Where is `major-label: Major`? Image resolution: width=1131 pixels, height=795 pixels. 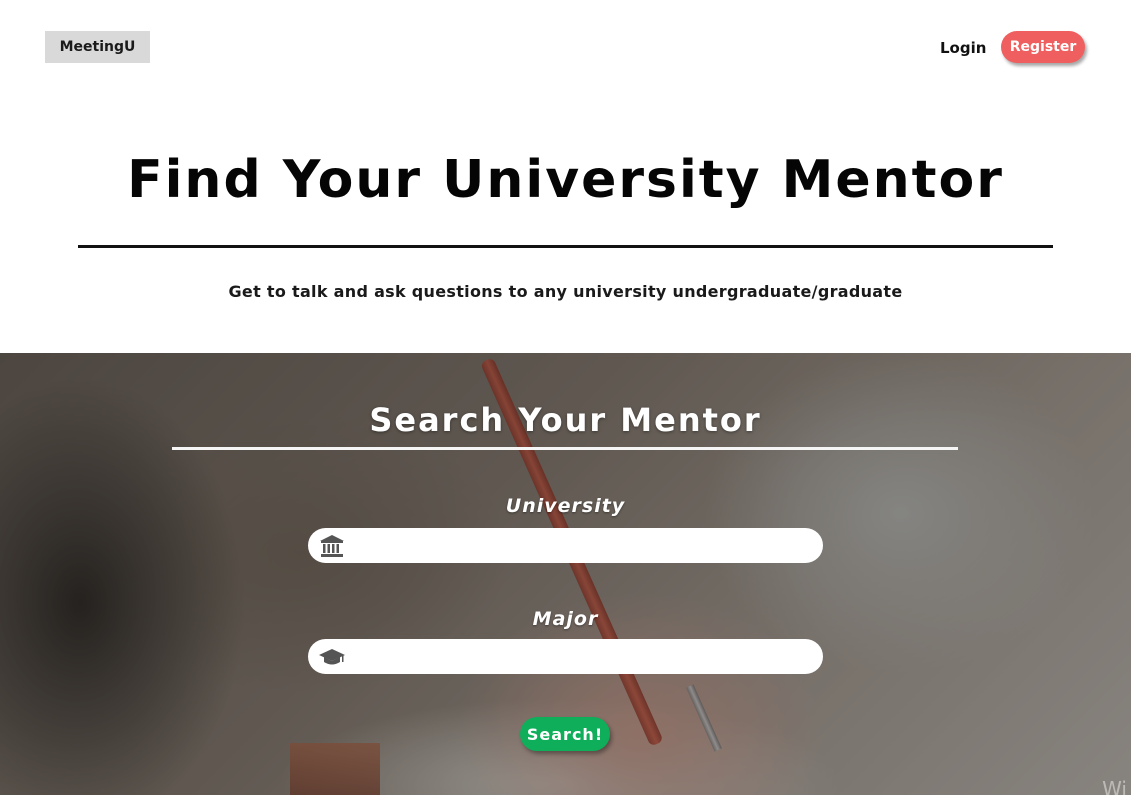
major-label: Major is located at coordinates (565, 619).